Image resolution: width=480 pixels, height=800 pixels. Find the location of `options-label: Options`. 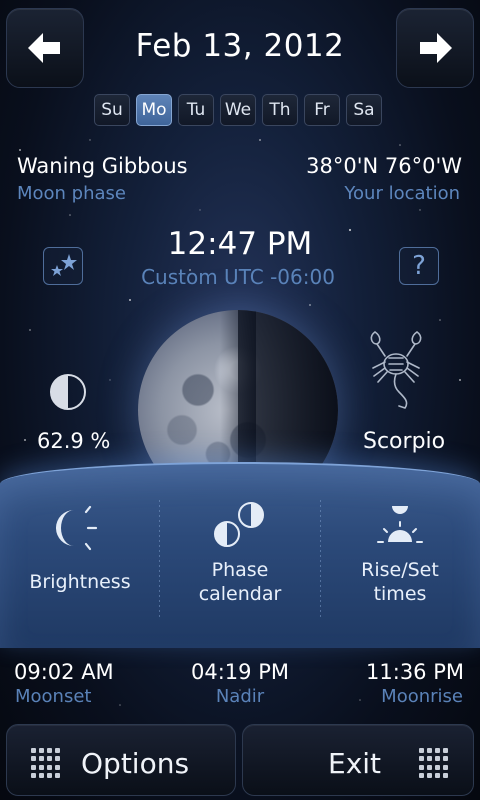

options-label: Options is located at coordinates (135, 763).